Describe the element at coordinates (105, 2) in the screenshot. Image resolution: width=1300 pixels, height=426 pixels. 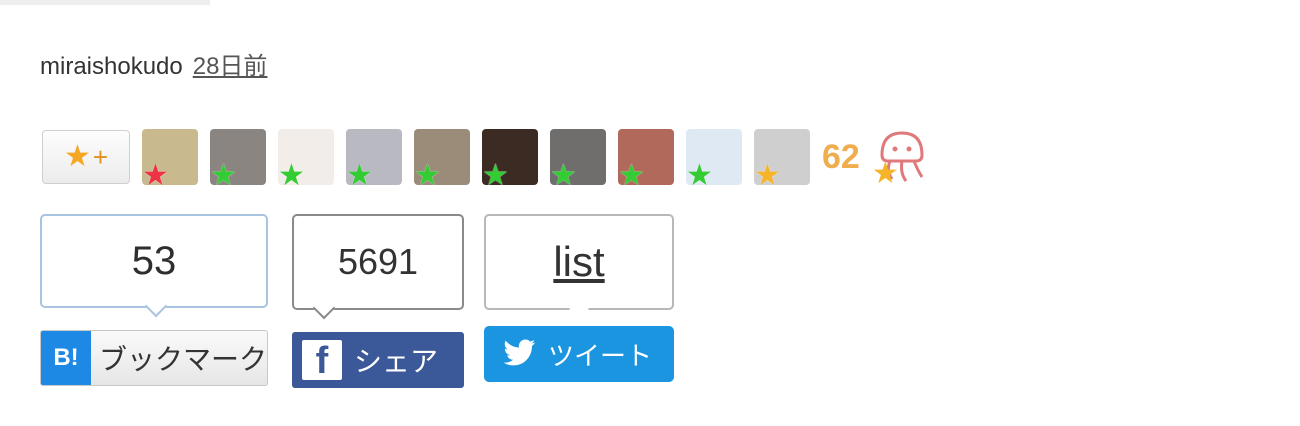
I see `top-edge-fade` at that location.